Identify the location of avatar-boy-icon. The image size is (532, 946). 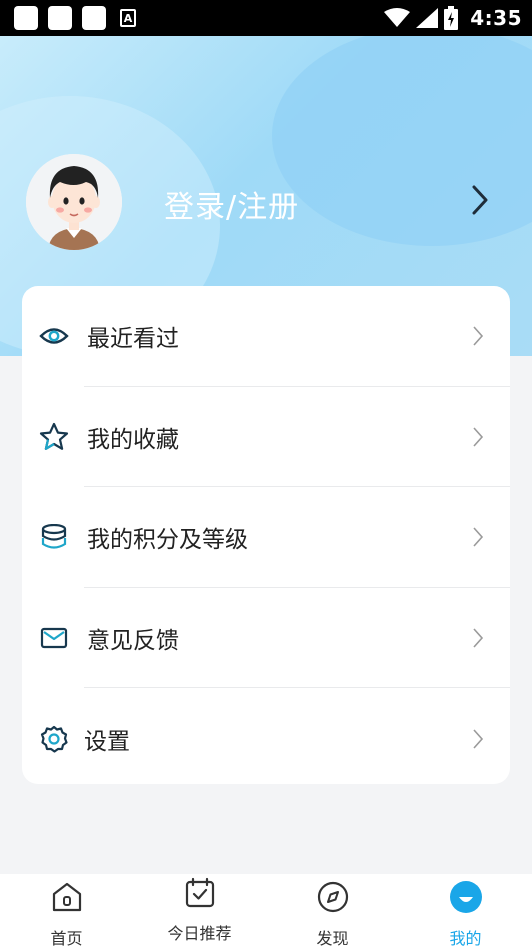
(74, 202).